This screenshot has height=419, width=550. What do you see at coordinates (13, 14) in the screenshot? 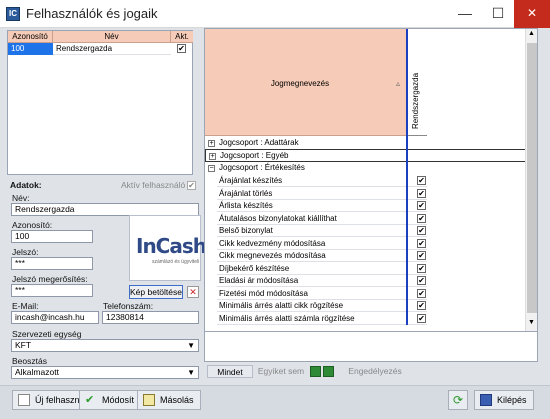
I see `app-icon: IC` at bounding box center [13, 14].